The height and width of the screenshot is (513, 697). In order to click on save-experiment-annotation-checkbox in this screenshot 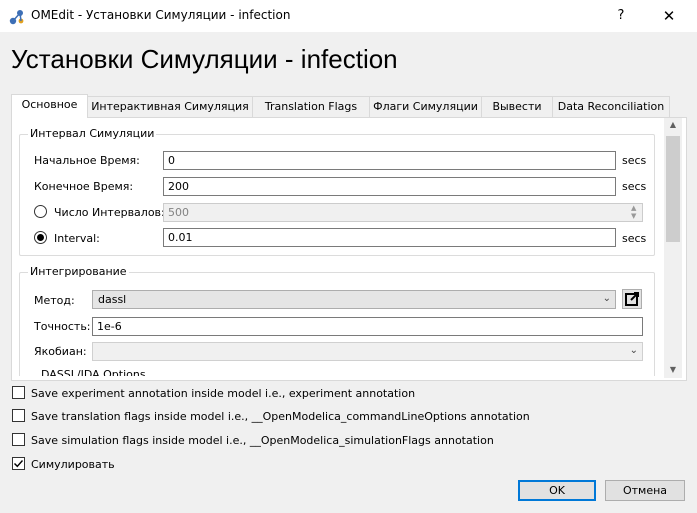, I will do `click(18, 392)`.